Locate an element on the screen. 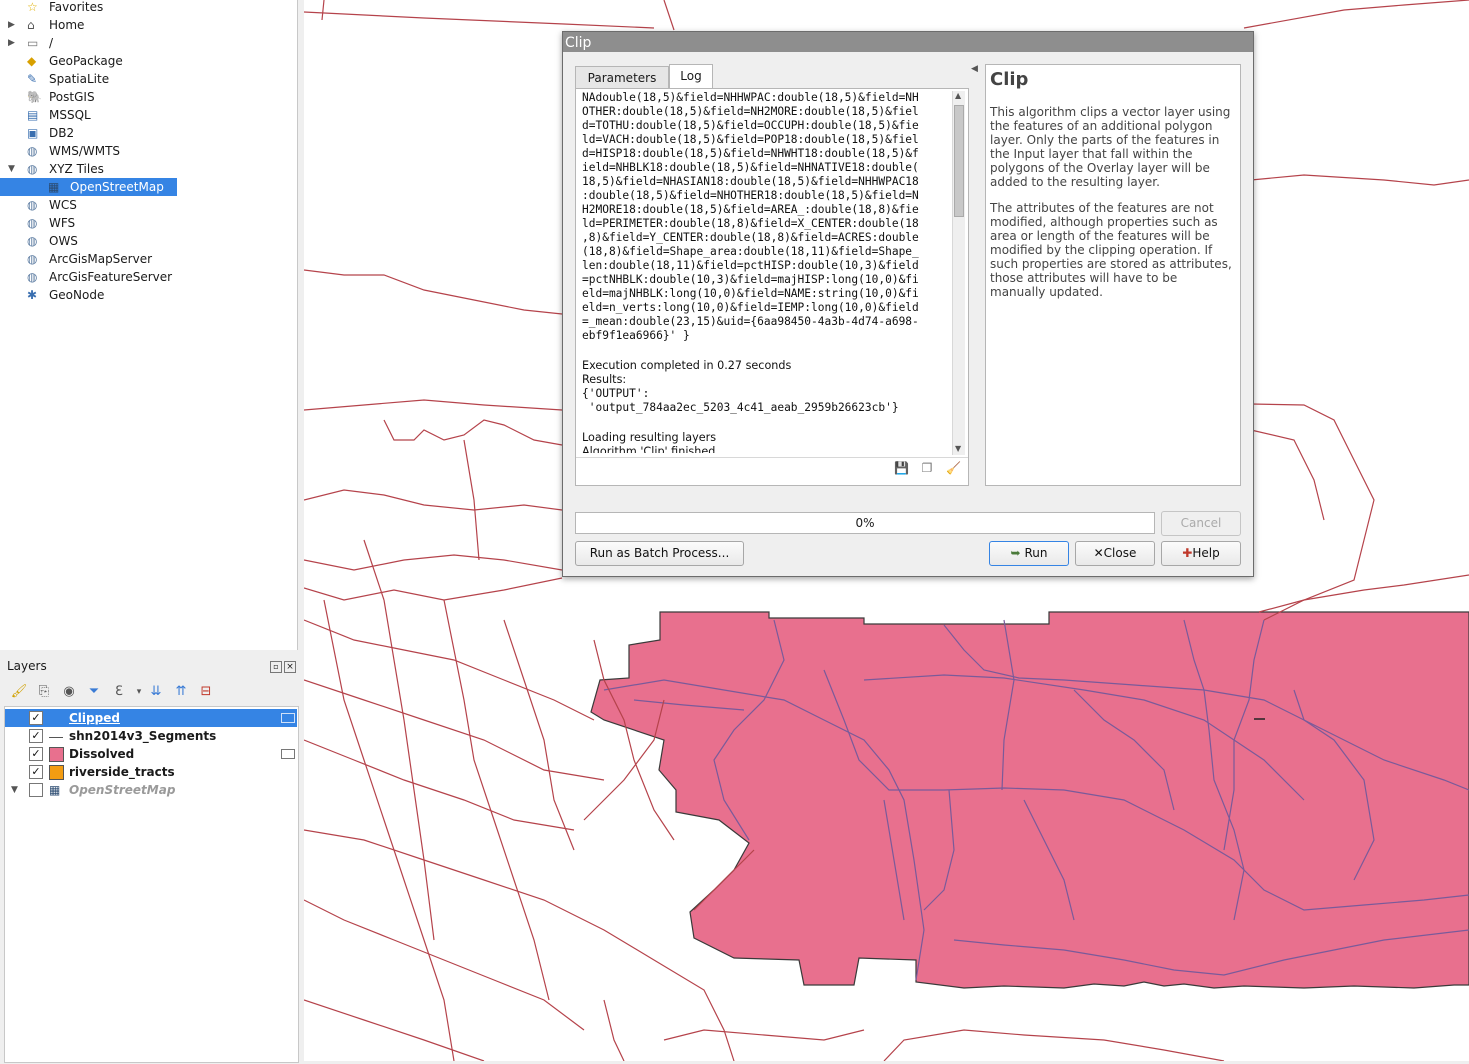  tiles-icon: ▦ is located at coordinates (54, 187).